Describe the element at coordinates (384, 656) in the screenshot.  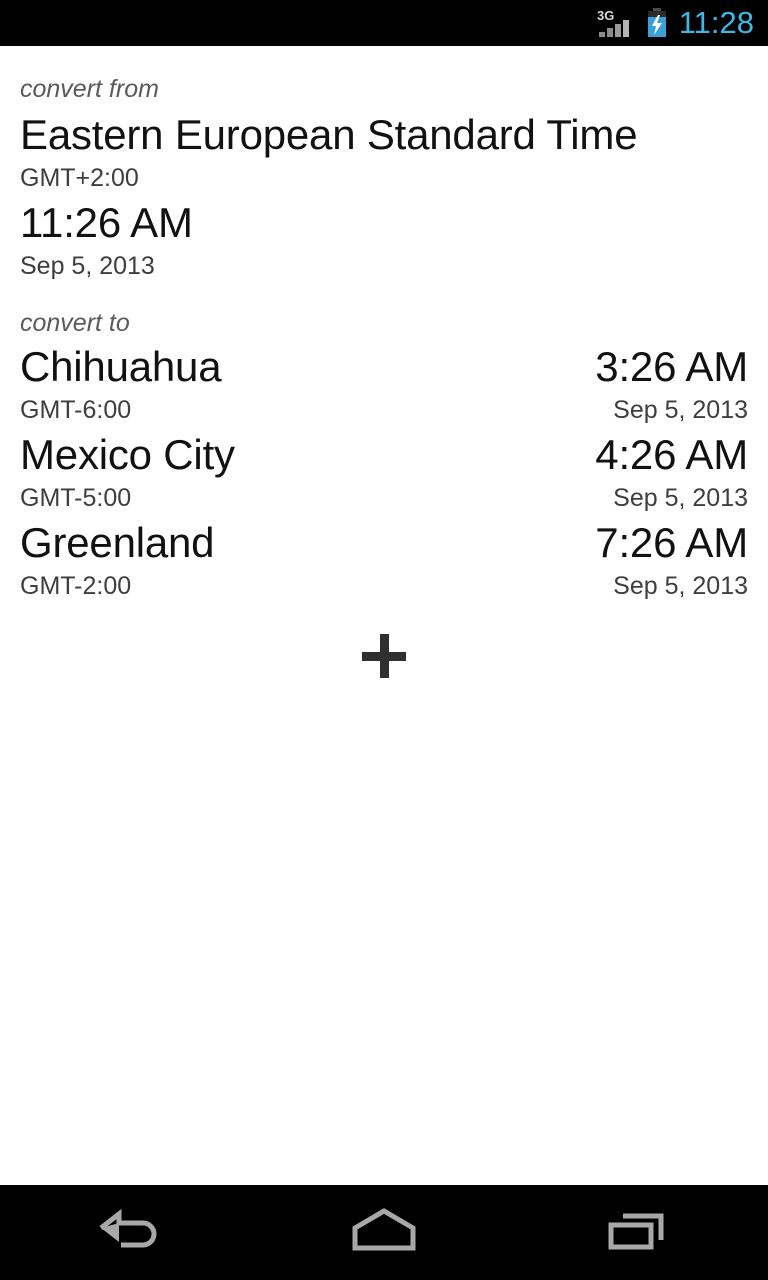
I see `plus-icon` at that location.